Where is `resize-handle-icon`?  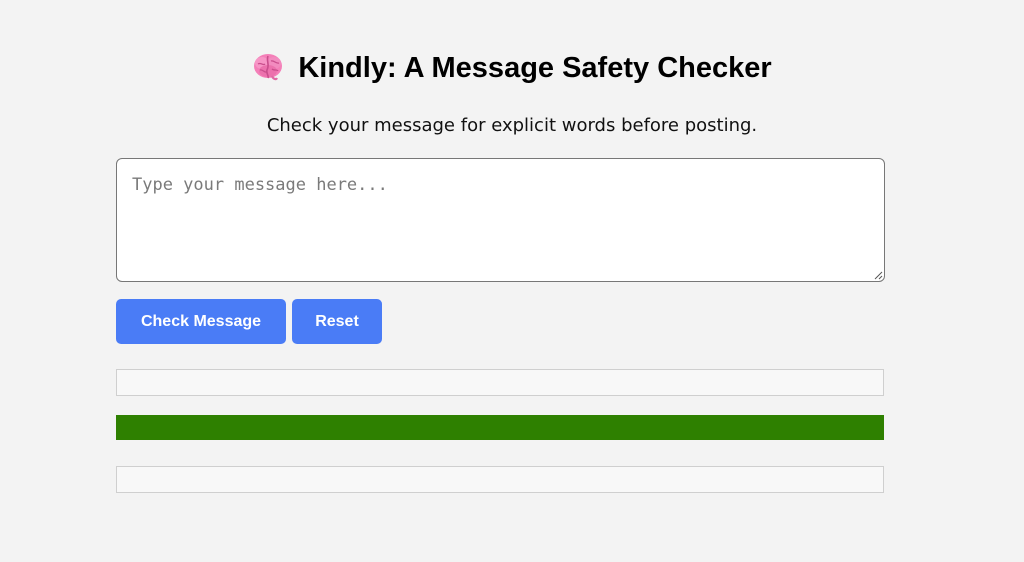
resize-handle-icon is located at coordinates (878, 275).